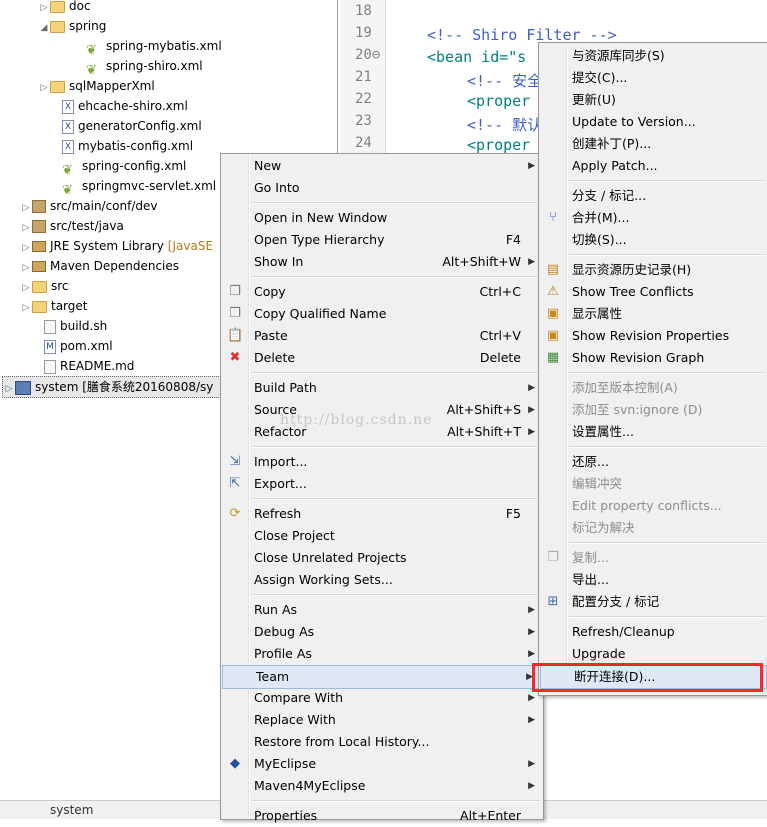 The image size is (767, 827). What do you see at coordinates (382, 358) in the screenshot?
I see `menu-item-delete: ✖ Delete Delete` at bounding box center [382, 358].